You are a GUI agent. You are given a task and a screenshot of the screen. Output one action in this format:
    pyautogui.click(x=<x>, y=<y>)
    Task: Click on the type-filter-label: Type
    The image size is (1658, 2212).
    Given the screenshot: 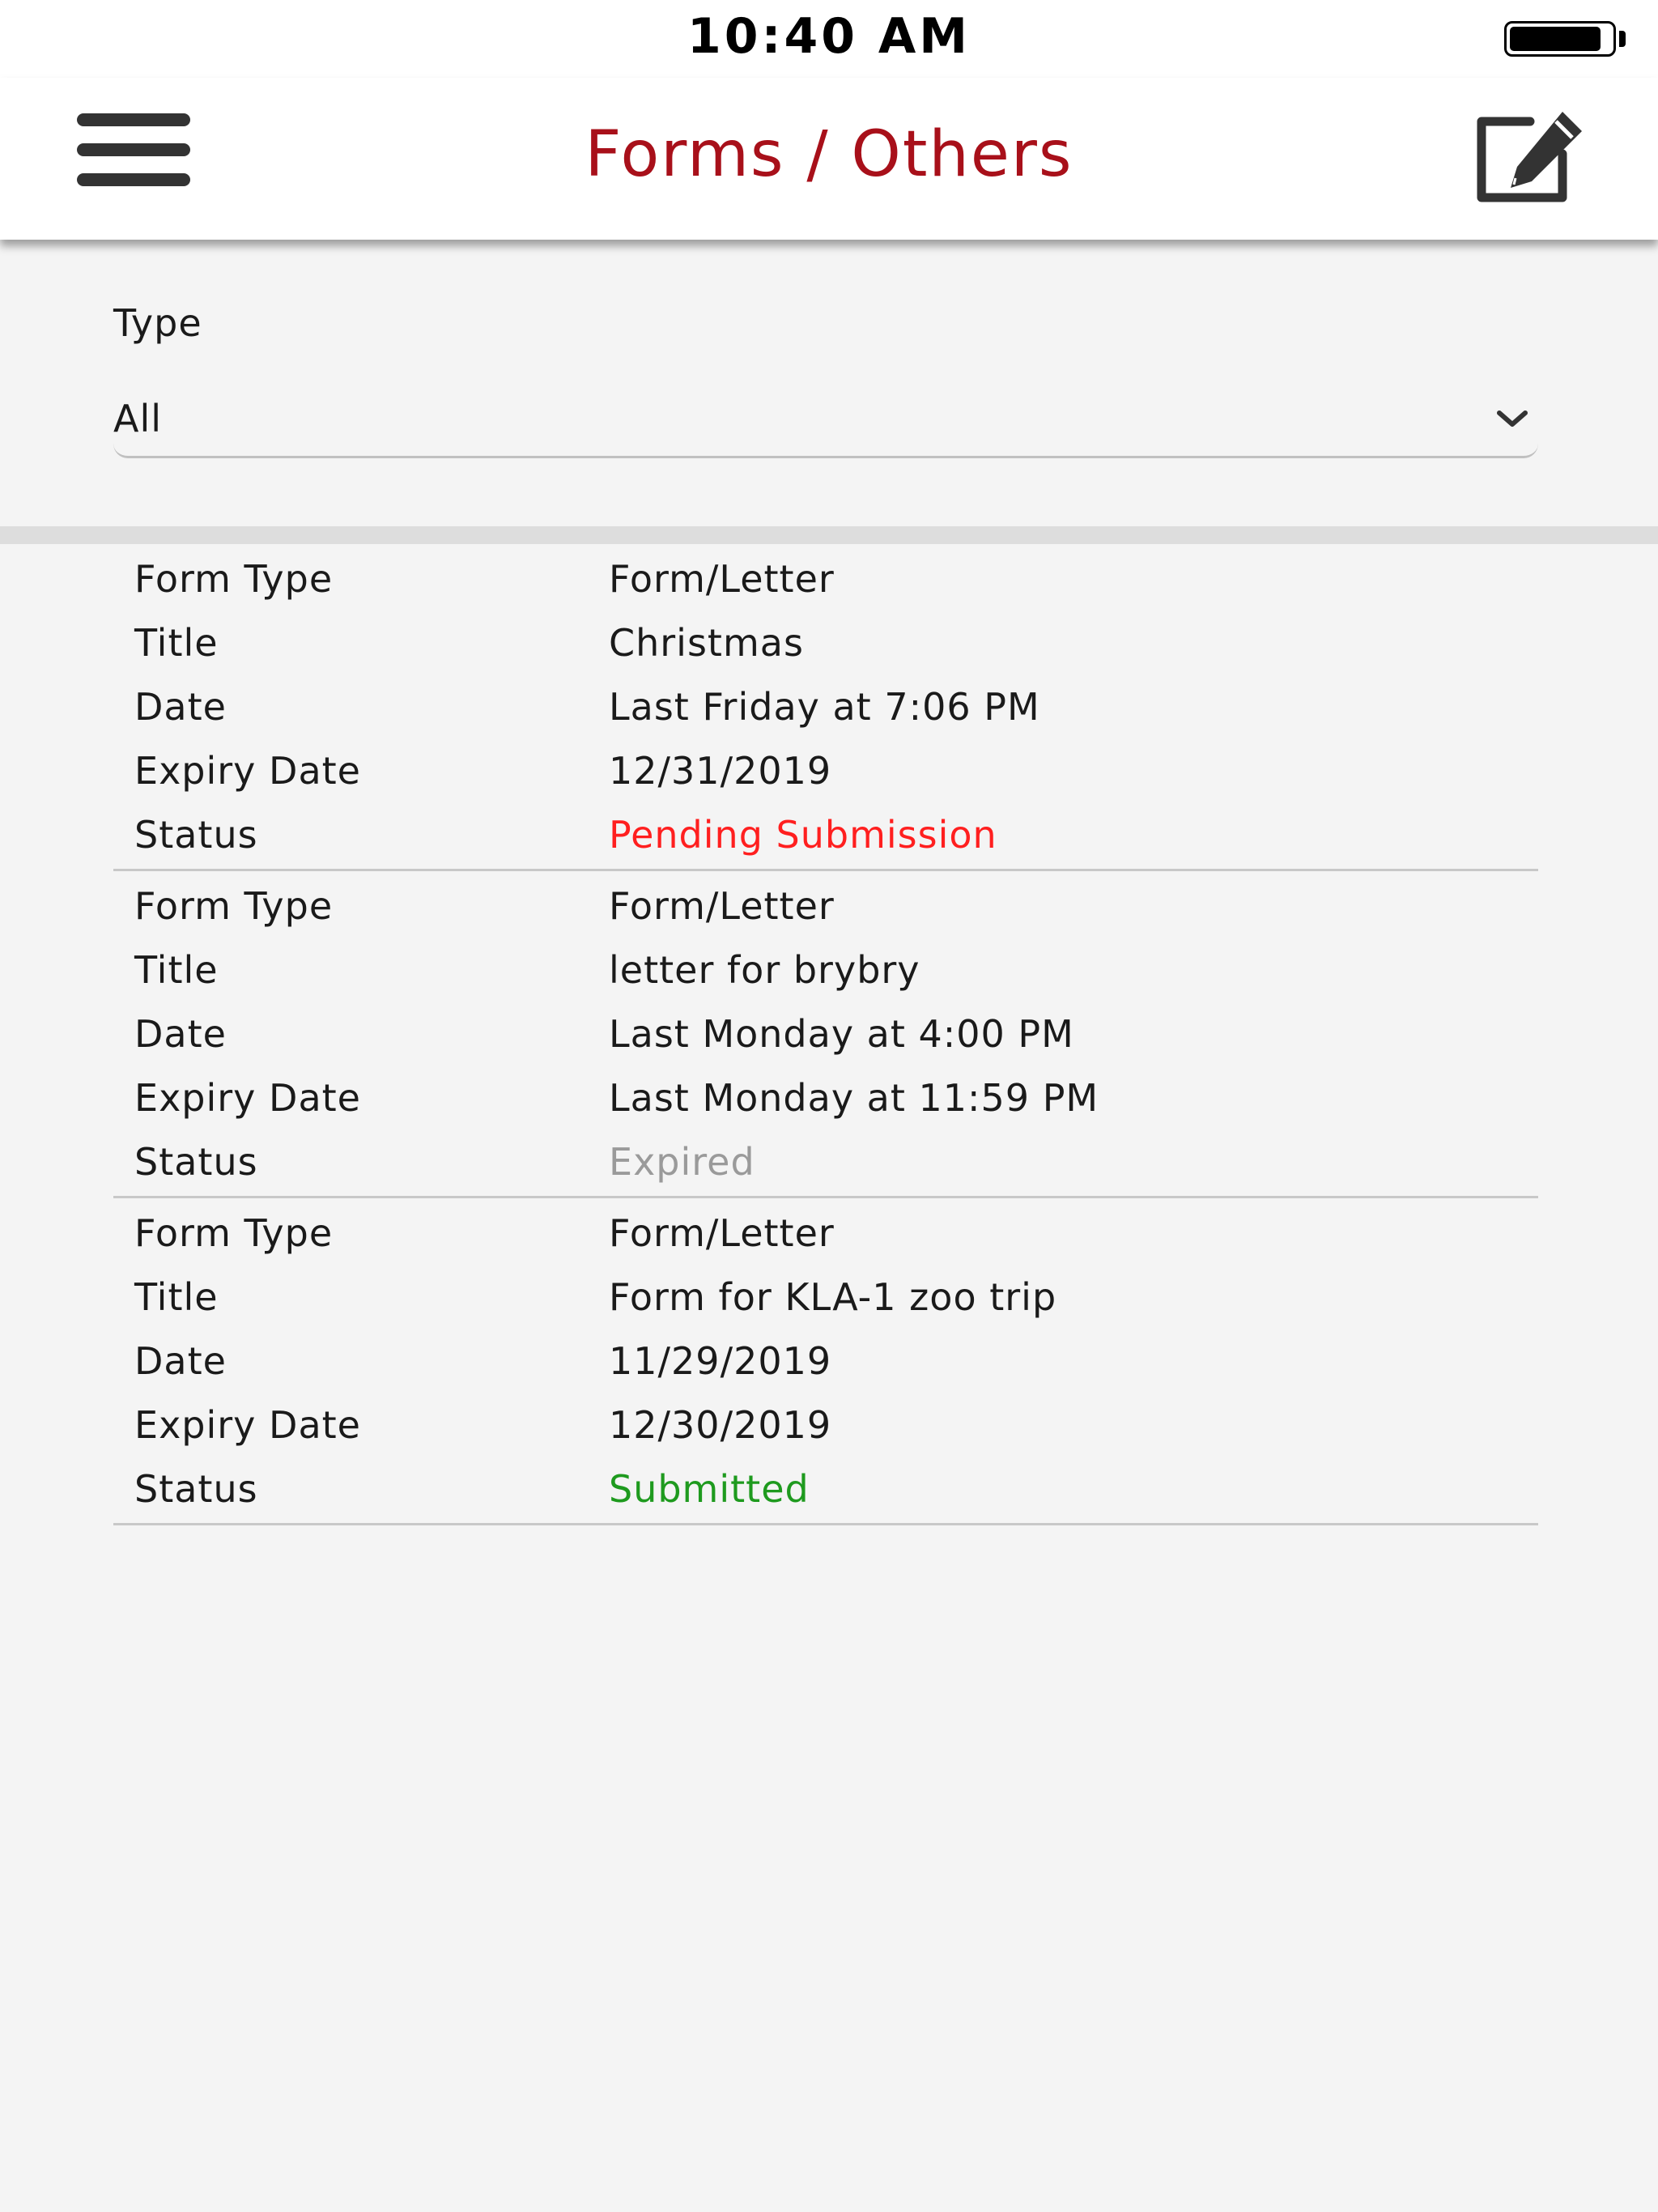 What is the action you would take?
    pyautogui.click(x=157, y=323)
    